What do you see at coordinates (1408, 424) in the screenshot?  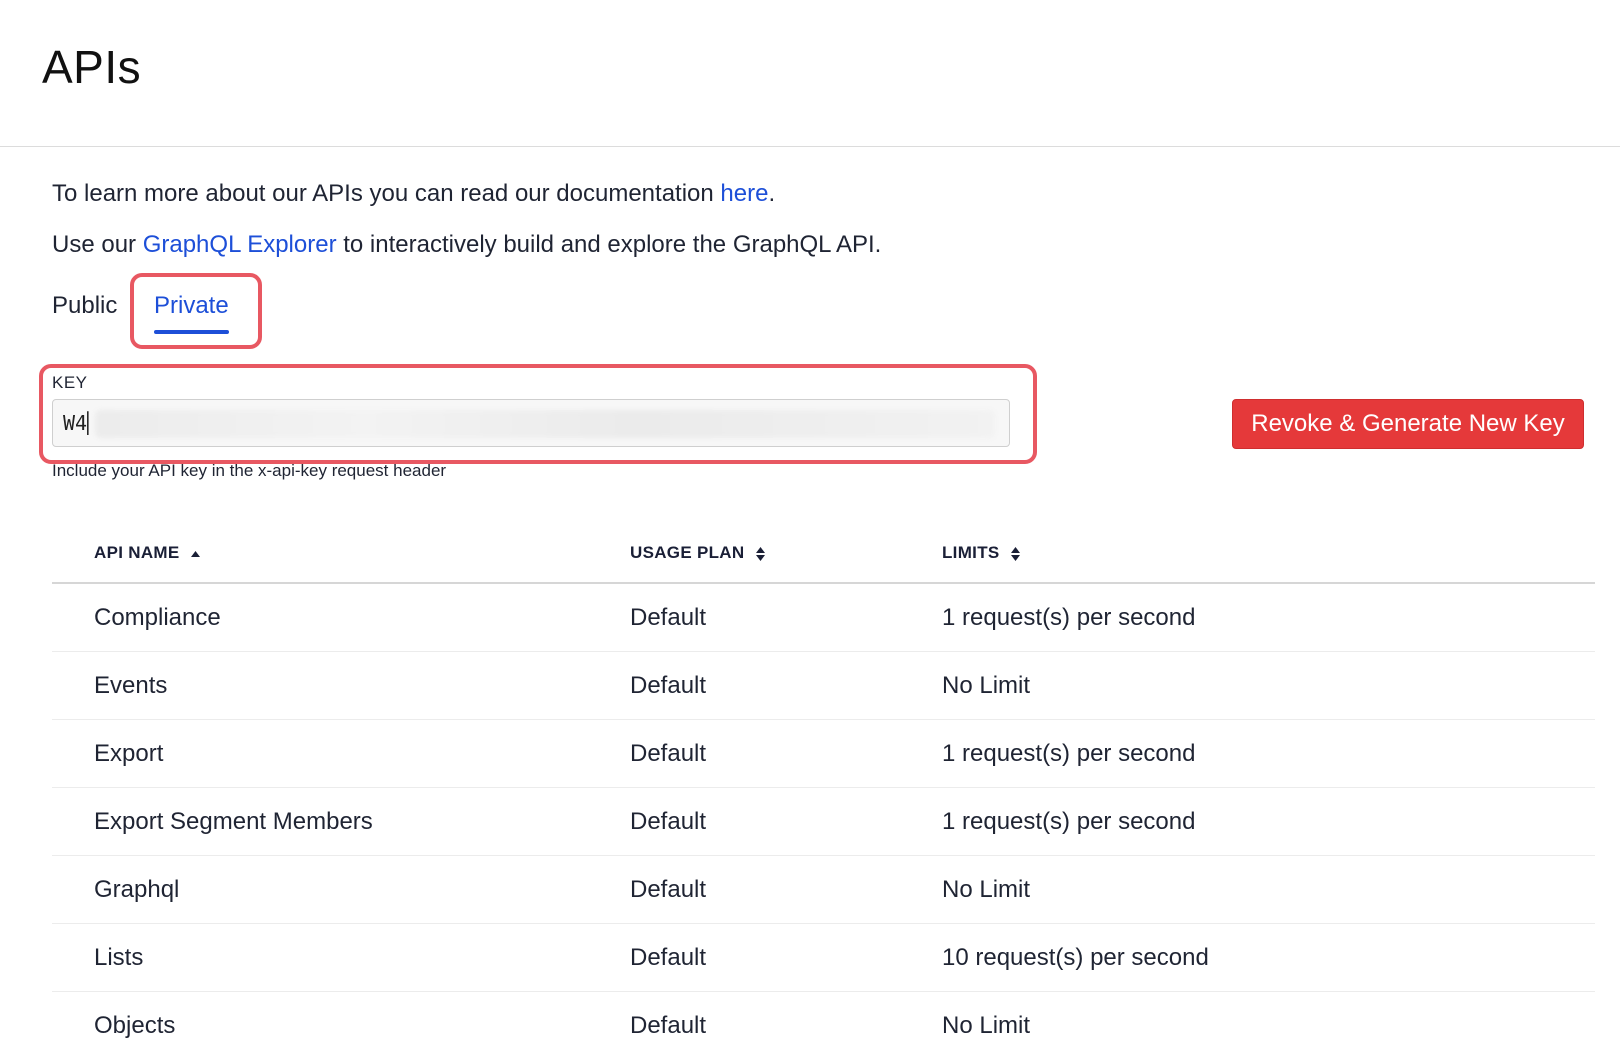 I see `revoke-generate-key-button: Revoke & Generate New Key` at bounding box center [1408, 424].